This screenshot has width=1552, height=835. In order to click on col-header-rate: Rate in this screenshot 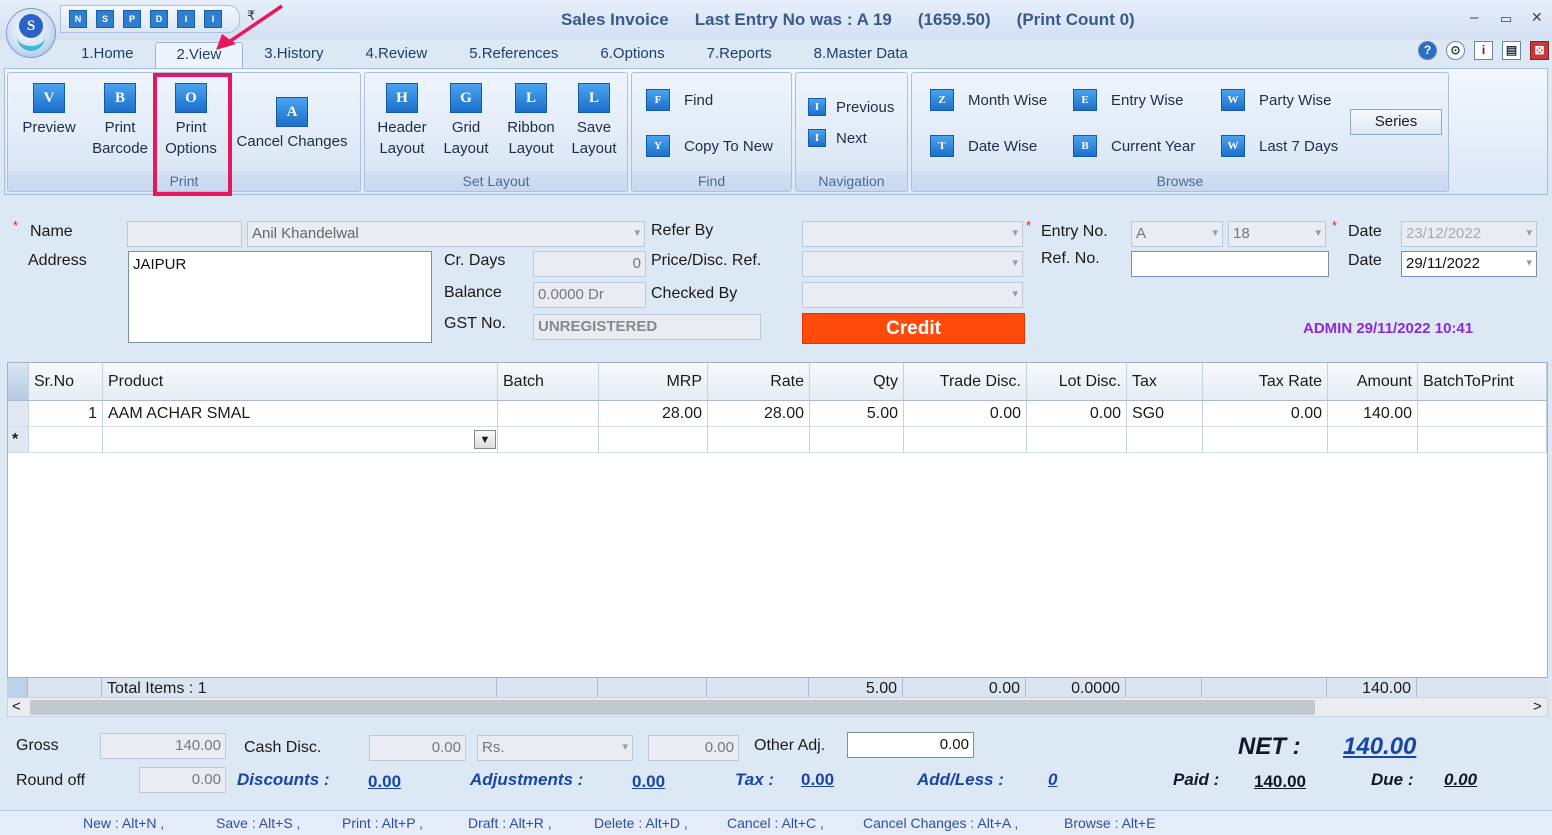, I will do `click(759, 382)`.